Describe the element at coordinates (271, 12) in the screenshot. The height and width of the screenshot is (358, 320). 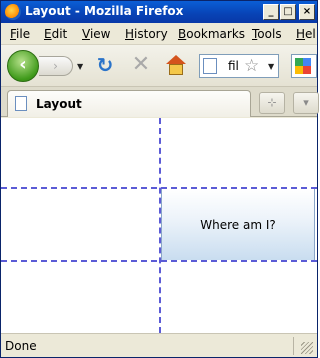
I see `minimize-button: _` at that location.